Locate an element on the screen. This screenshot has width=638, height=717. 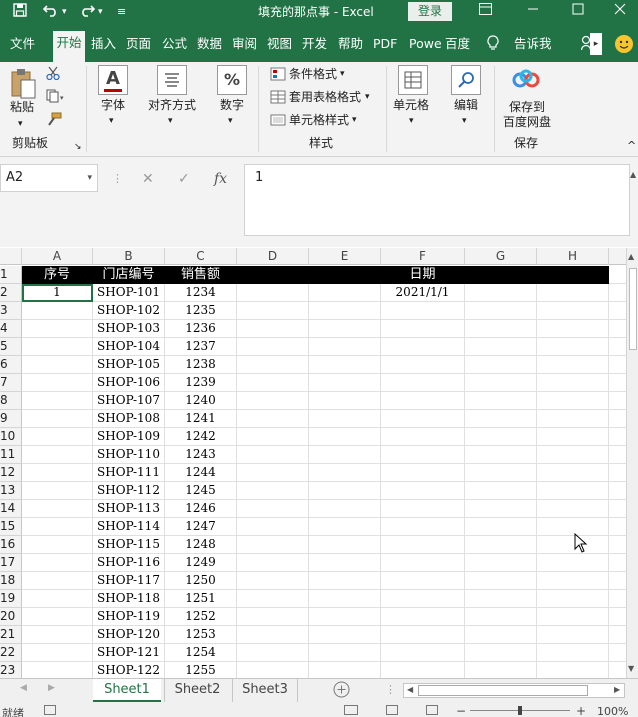
cell-e9 is located at coordinates (345, 419).